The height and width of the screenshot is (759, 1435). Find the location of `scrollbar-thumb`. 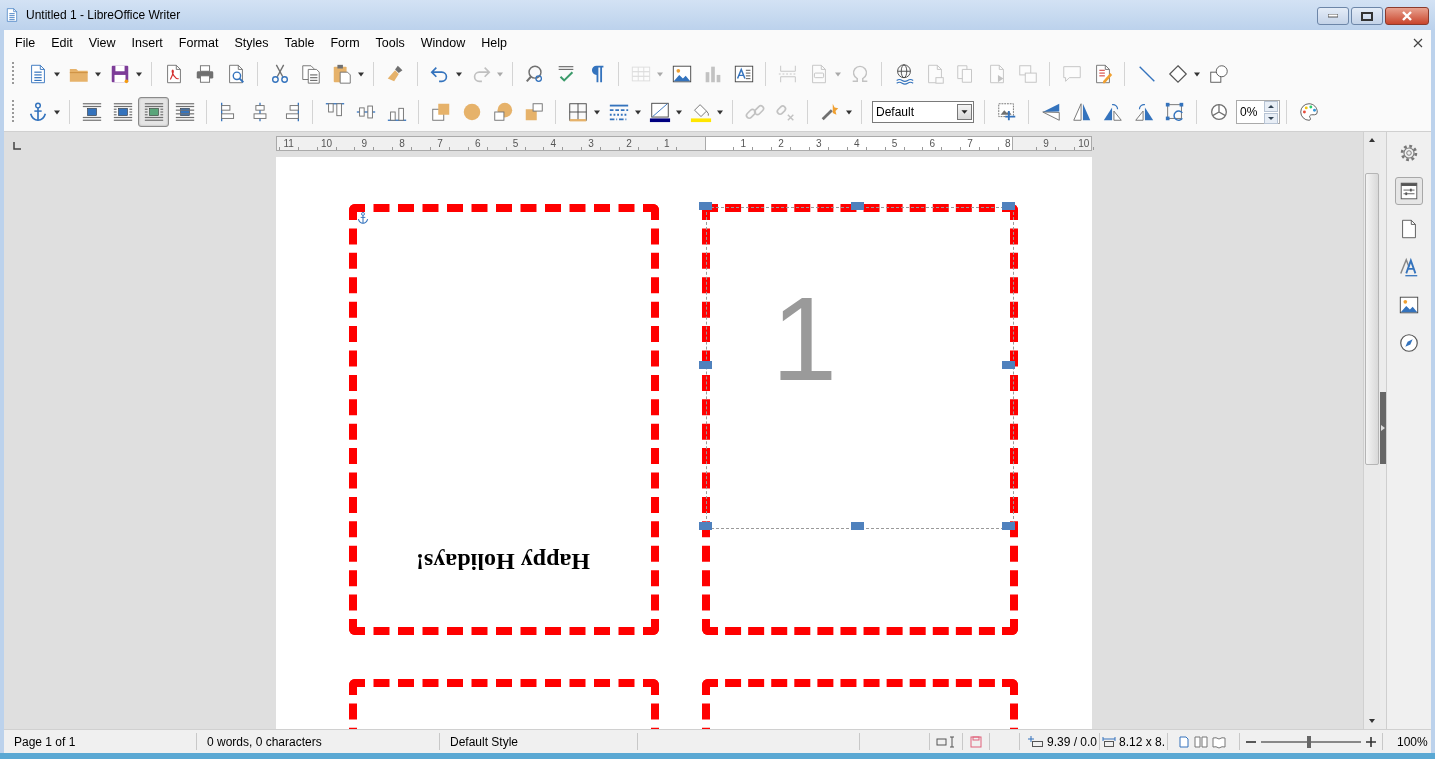

scrollbar-thumb is located at coordinates (1372, 319).